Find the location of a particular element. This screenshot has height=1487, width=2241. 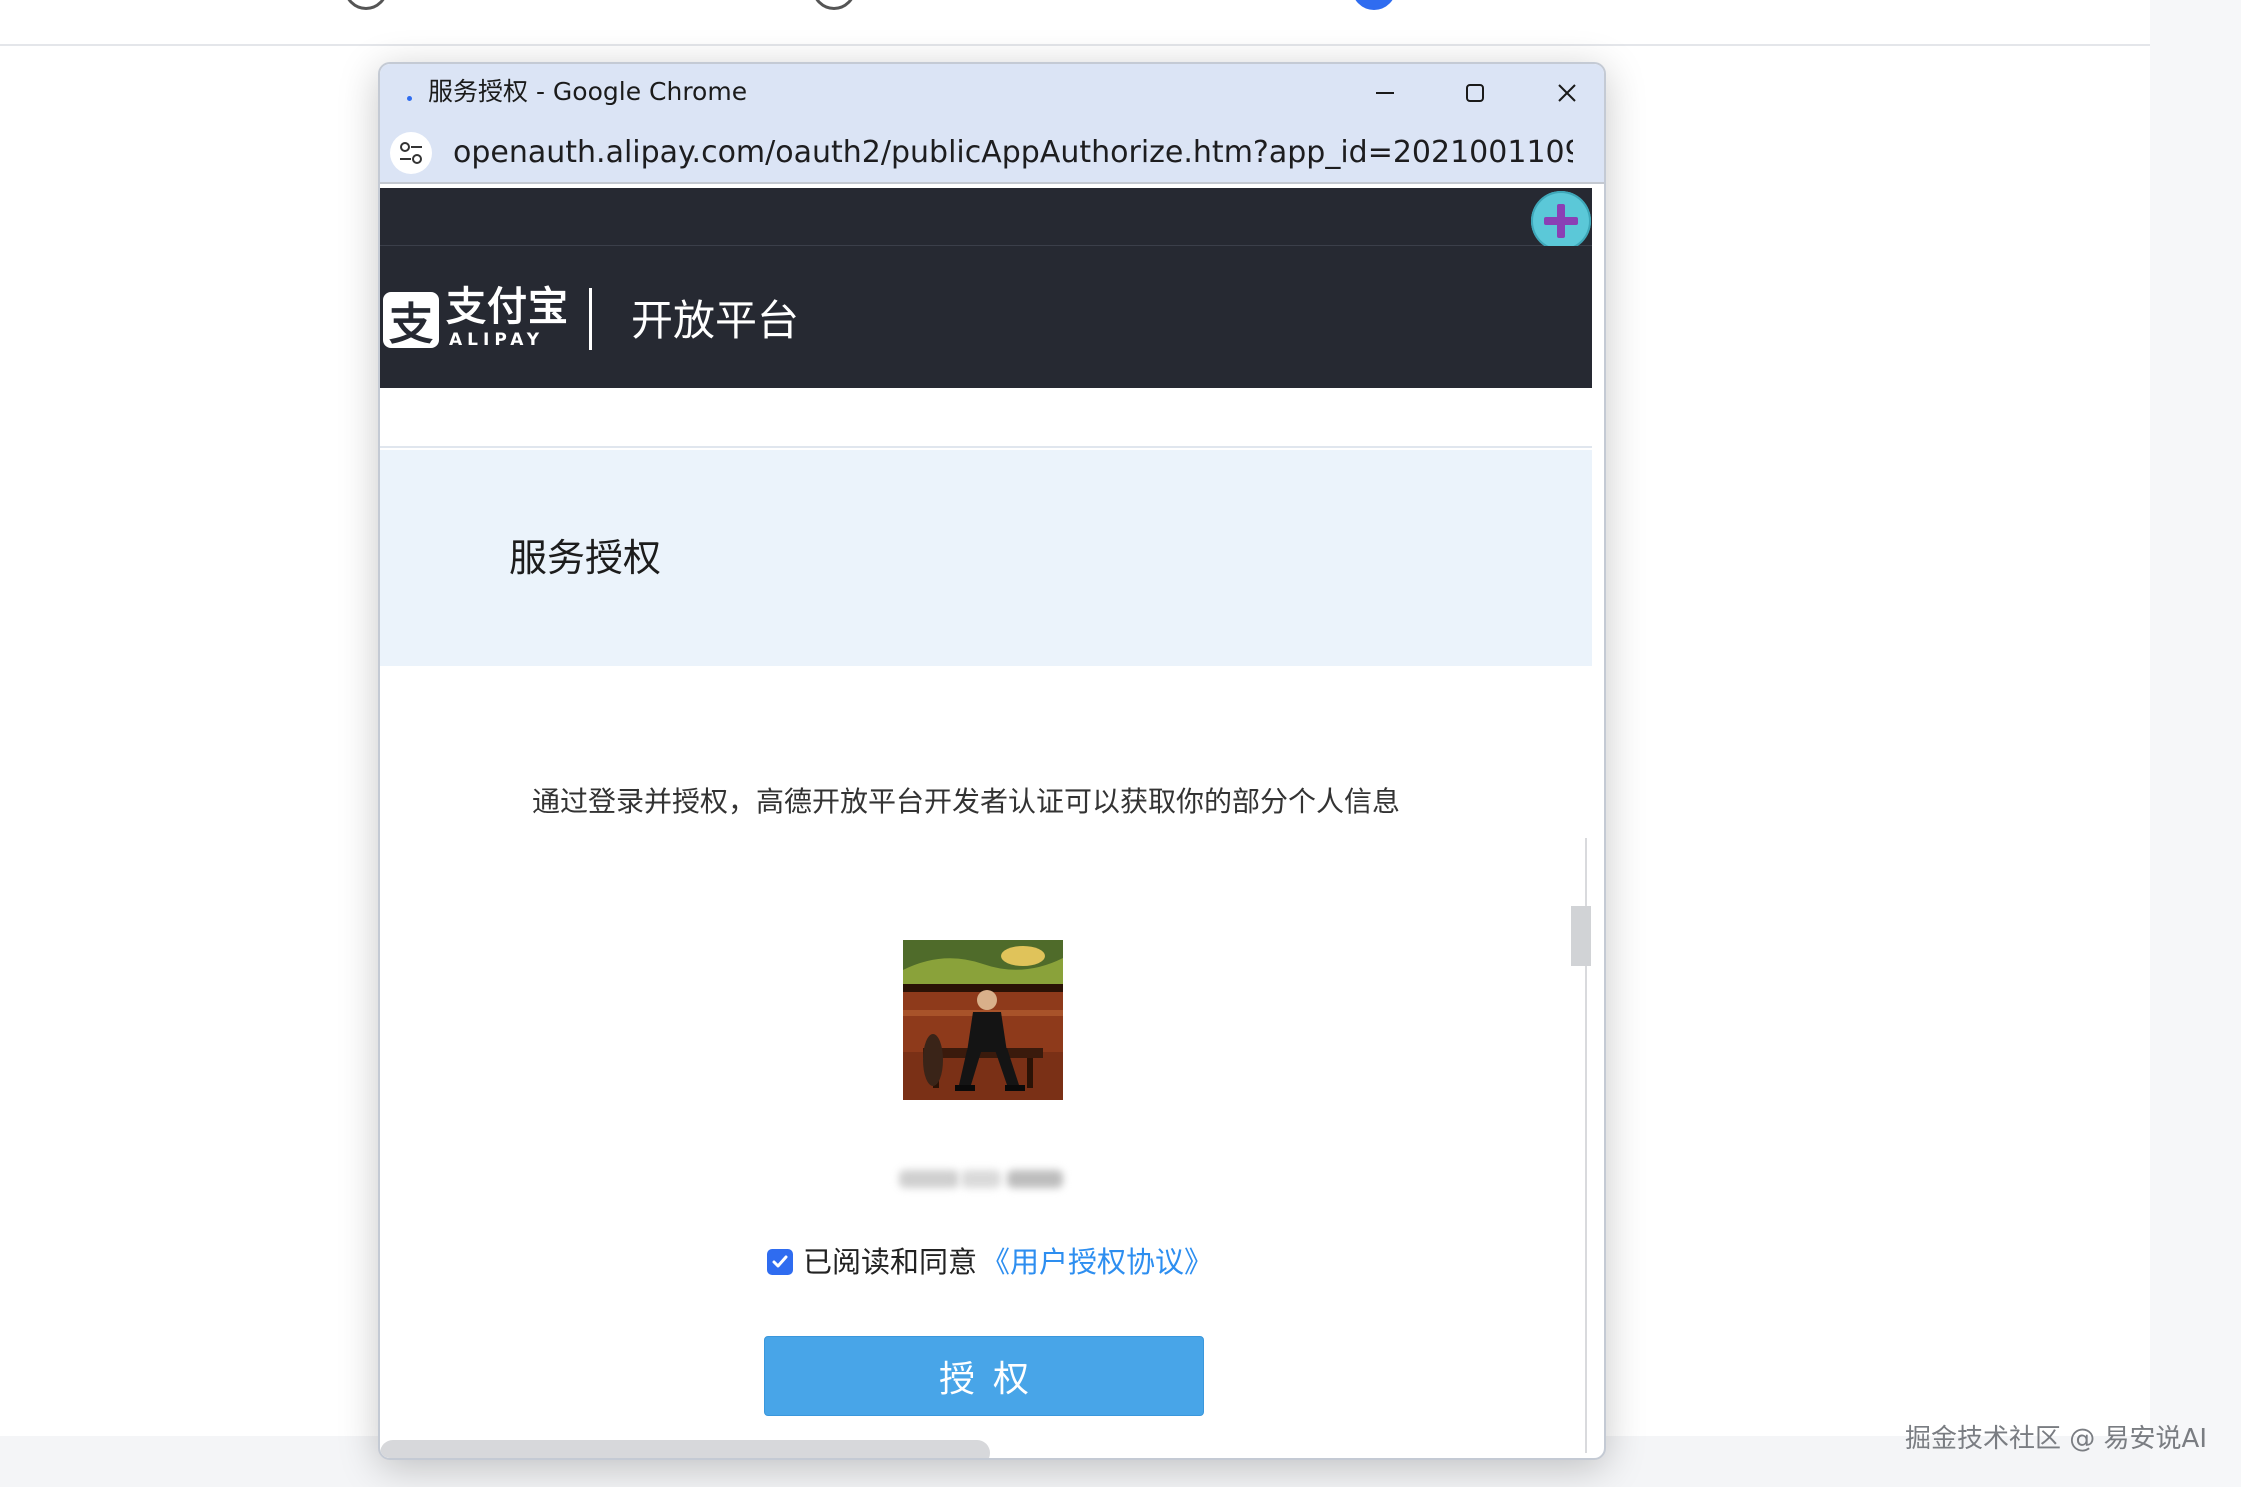

site-settings-icon is located at coordinates (411, 153).